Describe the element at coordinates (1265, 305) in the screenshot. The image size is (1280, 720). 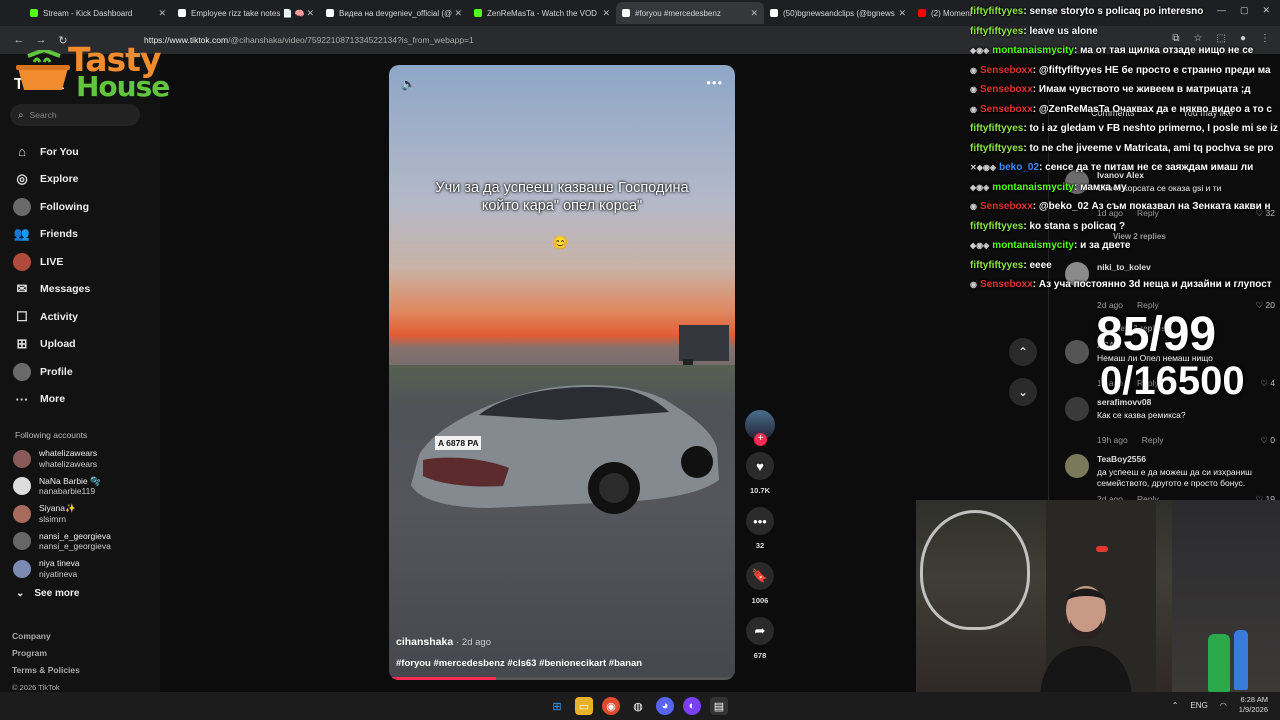
I see `comment-likes: ♡ 20` at that location.